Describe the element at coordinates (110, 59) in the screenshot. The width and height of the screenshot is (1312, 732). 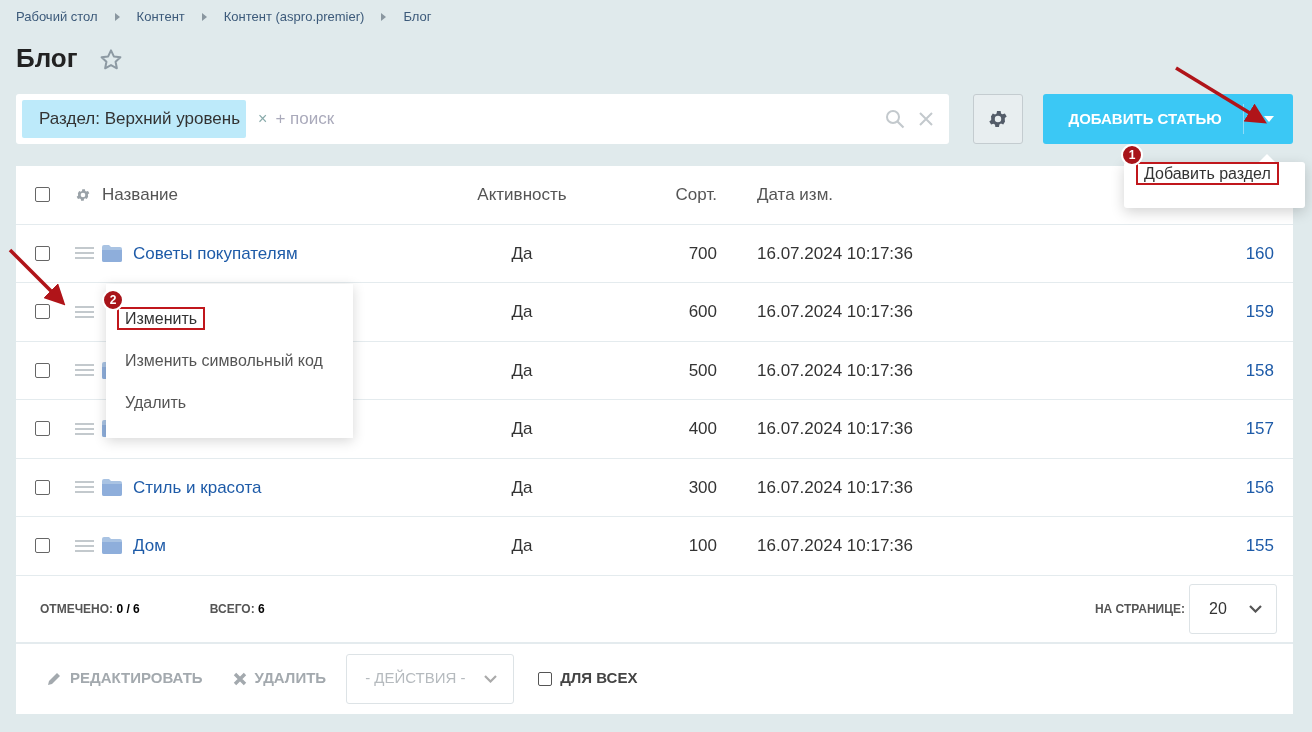
I see `star-icon` at that location.